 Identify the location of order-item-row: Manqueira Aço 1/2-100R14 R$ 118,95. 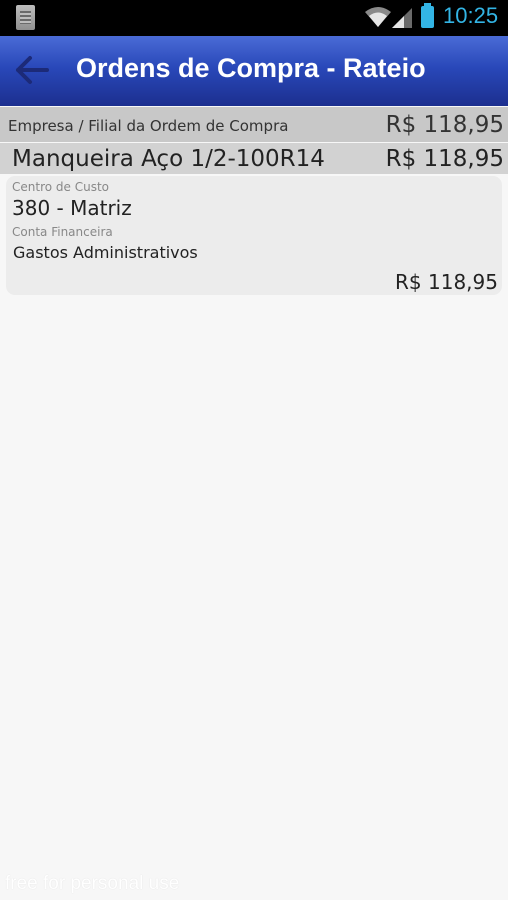
(254, 158).